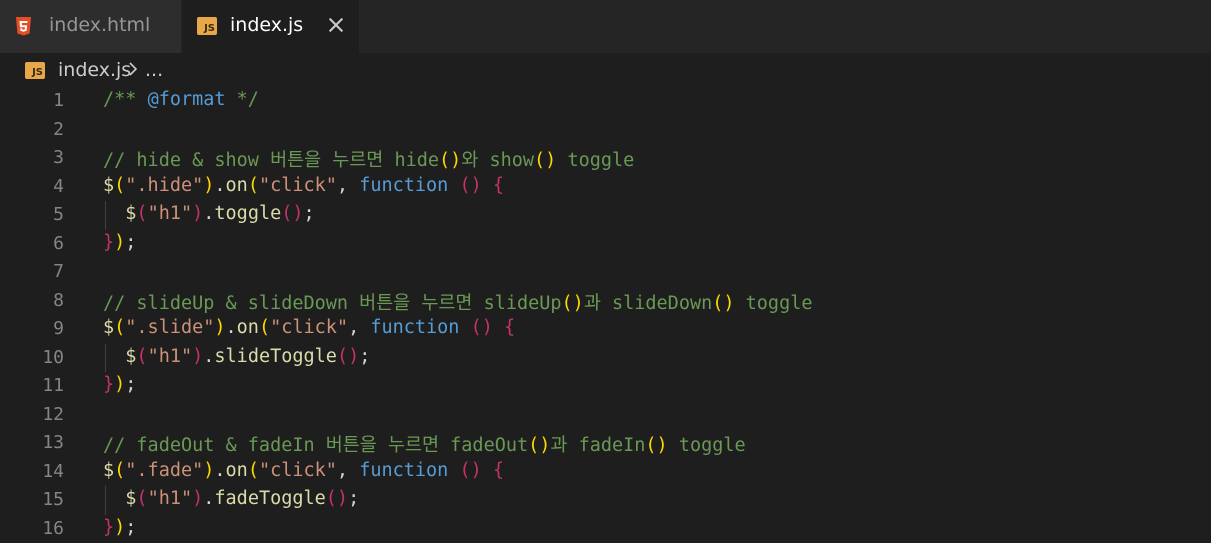  I want to click on code-token: /**, so click(125, 99).